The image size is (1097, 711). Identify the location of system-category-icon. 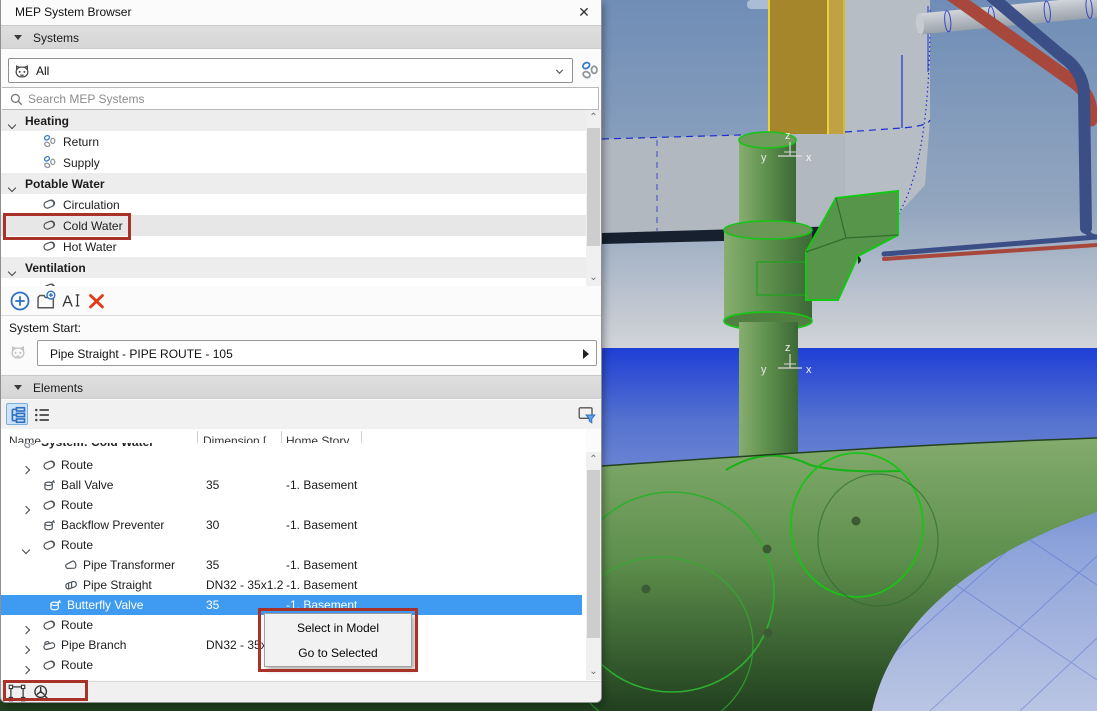
(589, 70).